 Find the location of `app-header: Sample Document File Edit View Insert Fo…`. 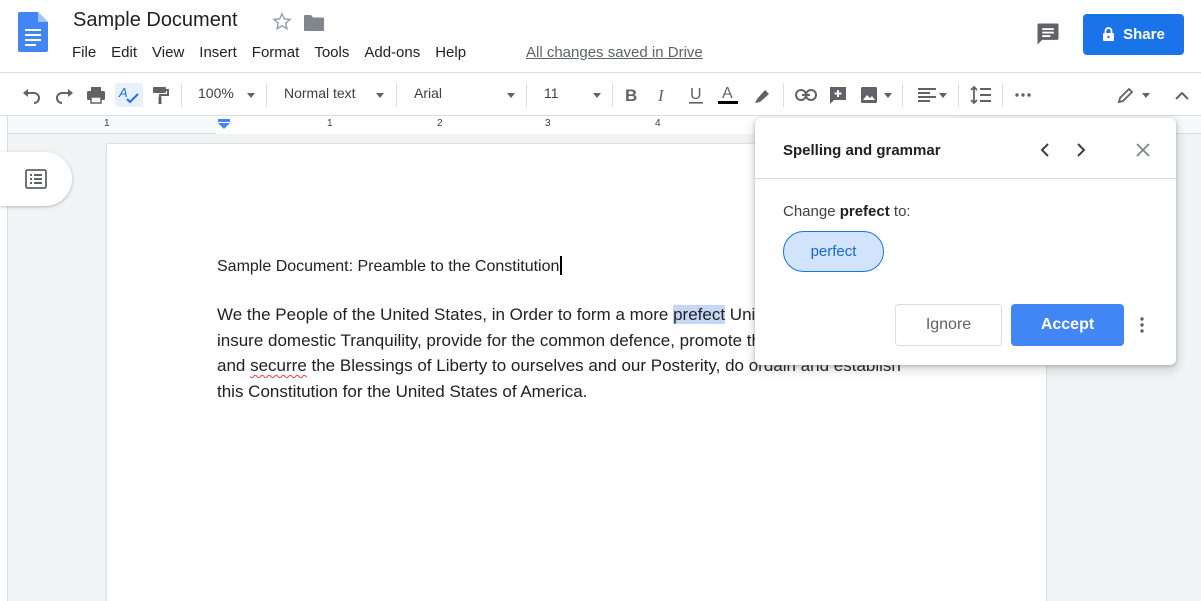

app-header: Sample Document File Edit View Insert Fo… is located at coordinates (600, 36).